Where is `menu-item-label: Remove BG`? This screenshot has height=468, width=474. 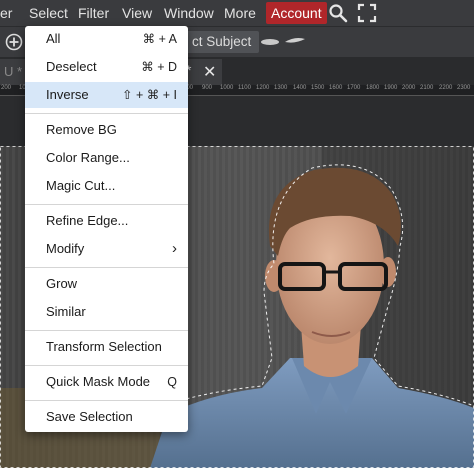 menu-item-label: Remove BG is located at coordinates (81, 129).